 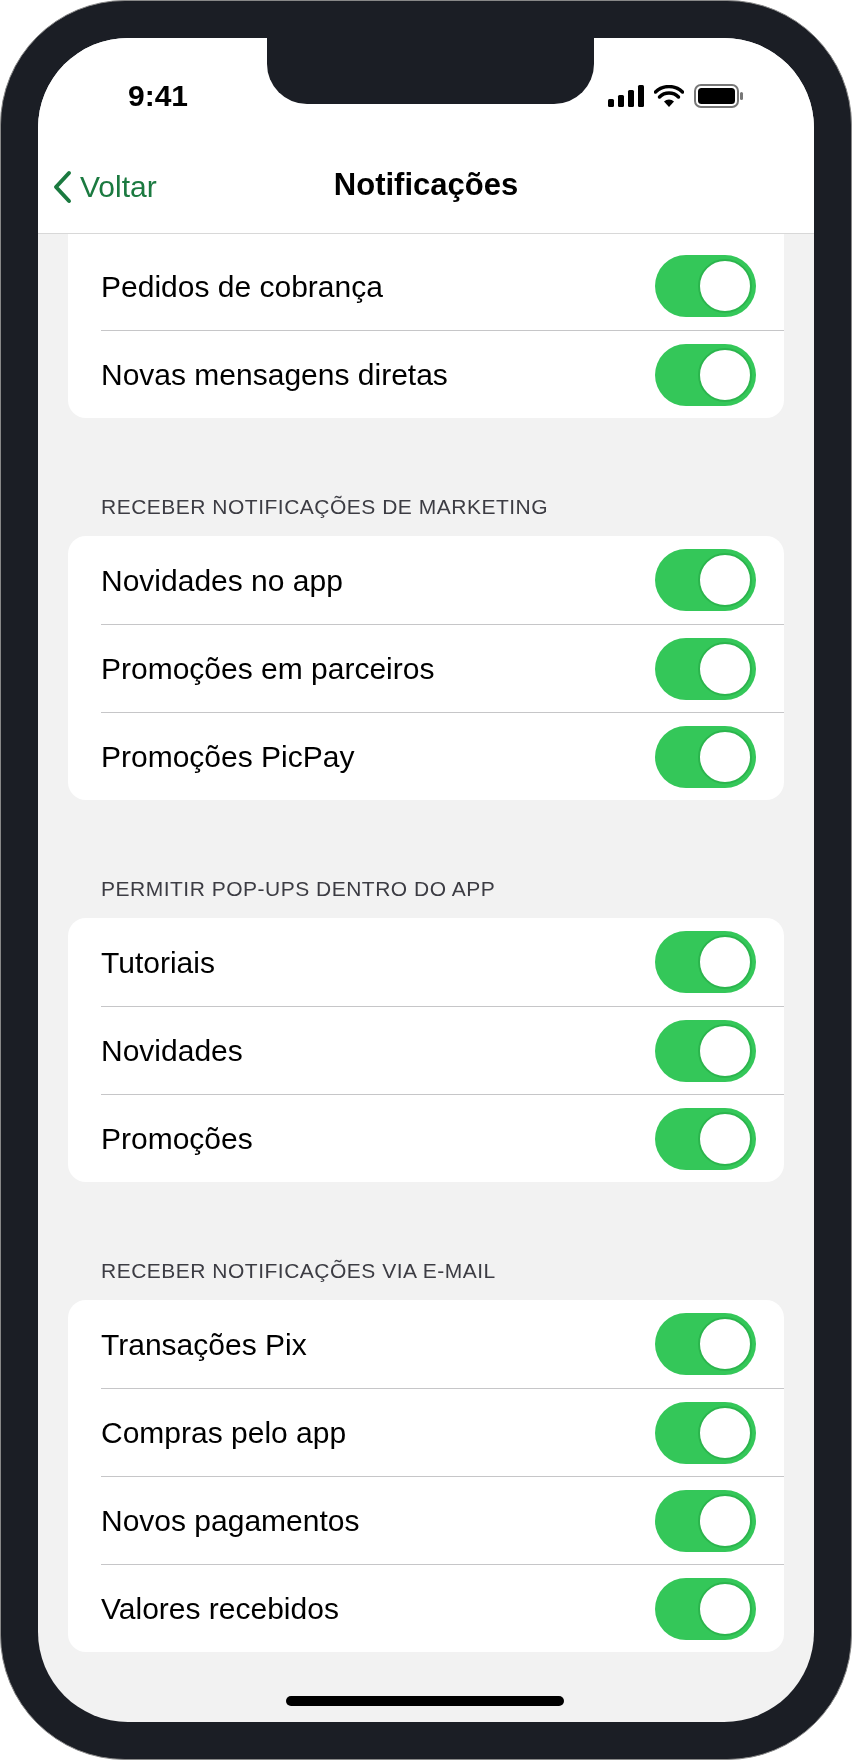 I want to click on battery-icon, so click(x=719, y=95).